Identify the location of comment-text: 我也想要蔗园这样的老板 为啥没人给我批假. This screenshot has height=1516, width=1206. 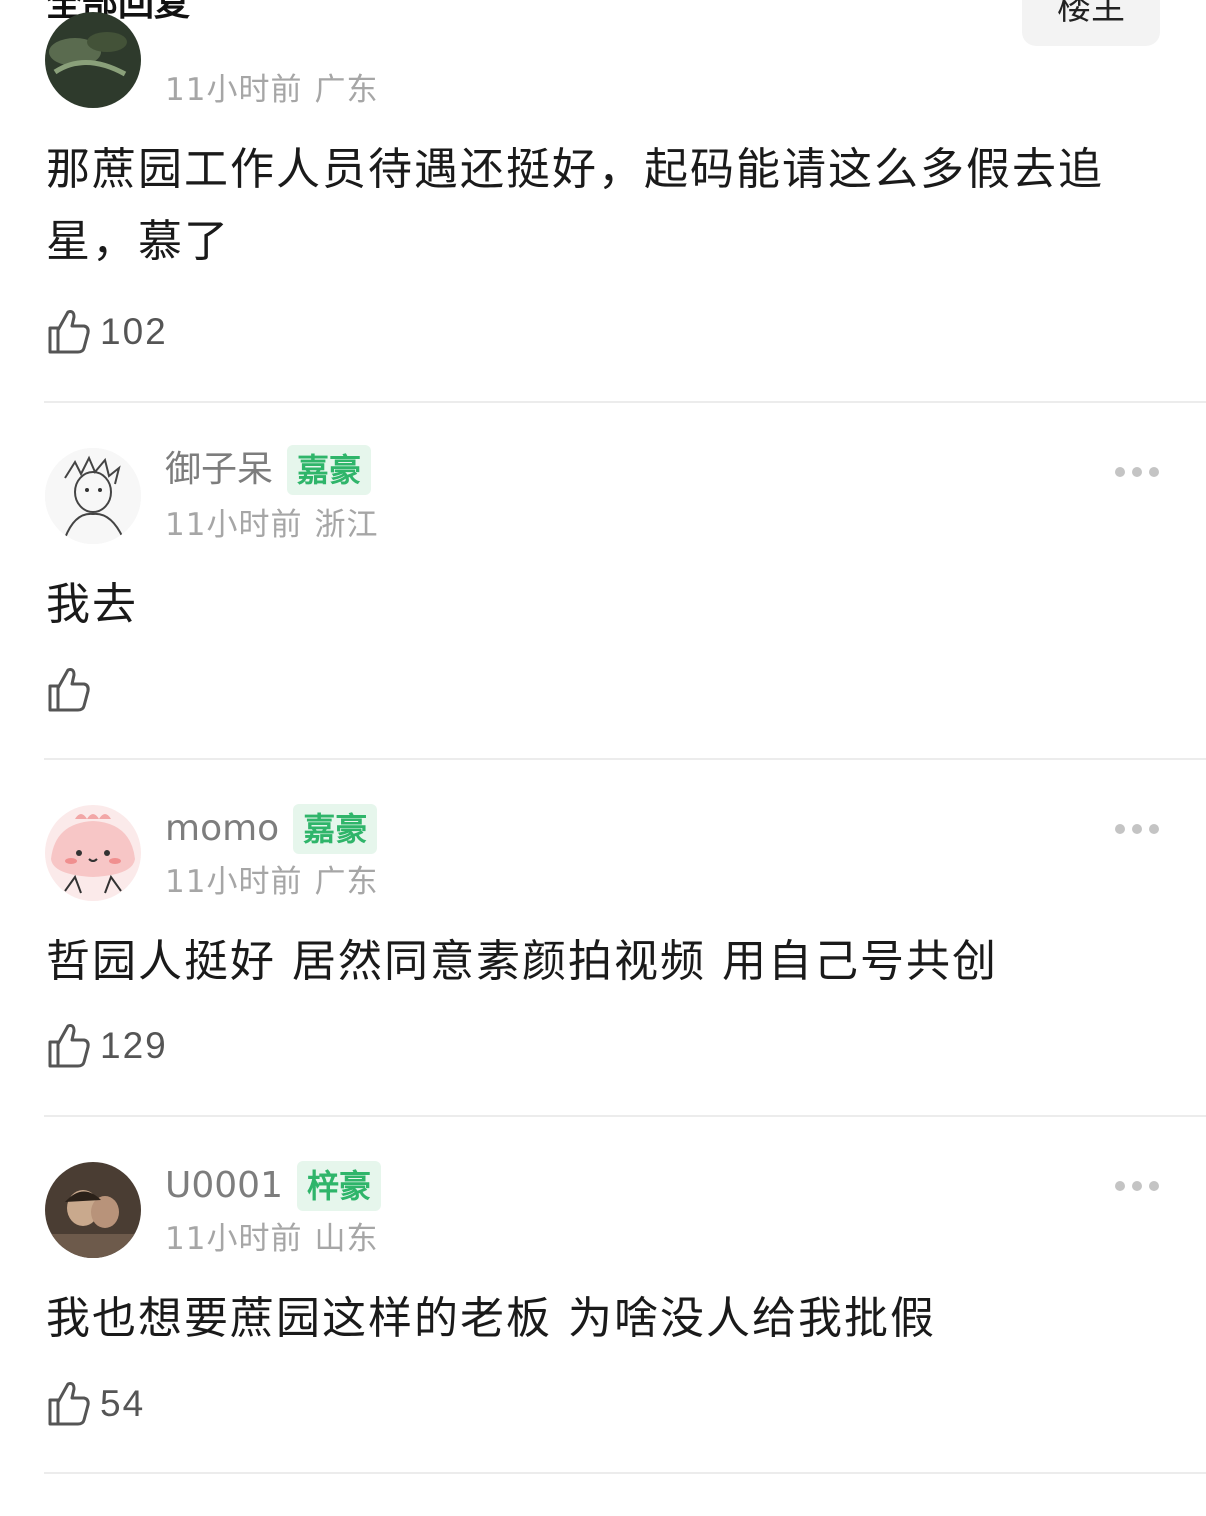
(491, 1318).